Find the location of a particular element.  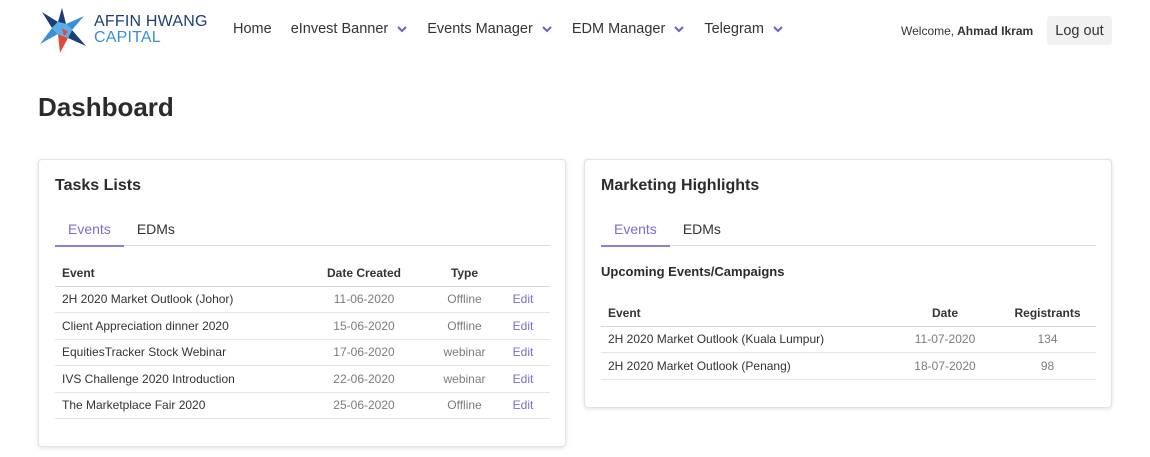

tasks-tabs: Events EDMs is located at coordinates (302, 232).